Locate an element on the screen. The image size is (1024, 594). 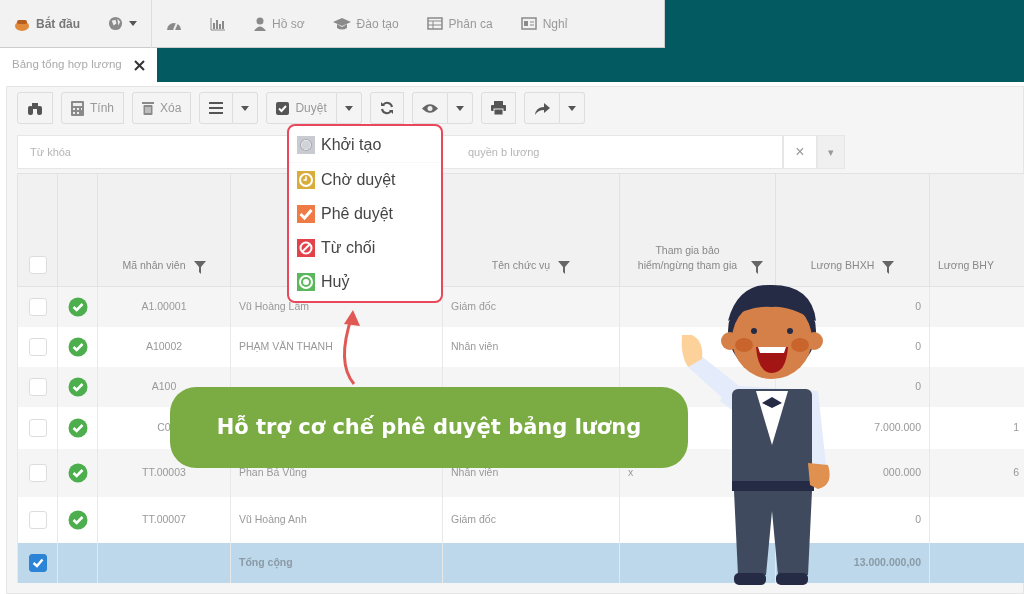
tab: Bảng tổng hợp lương is located at coordinates (78, 65).